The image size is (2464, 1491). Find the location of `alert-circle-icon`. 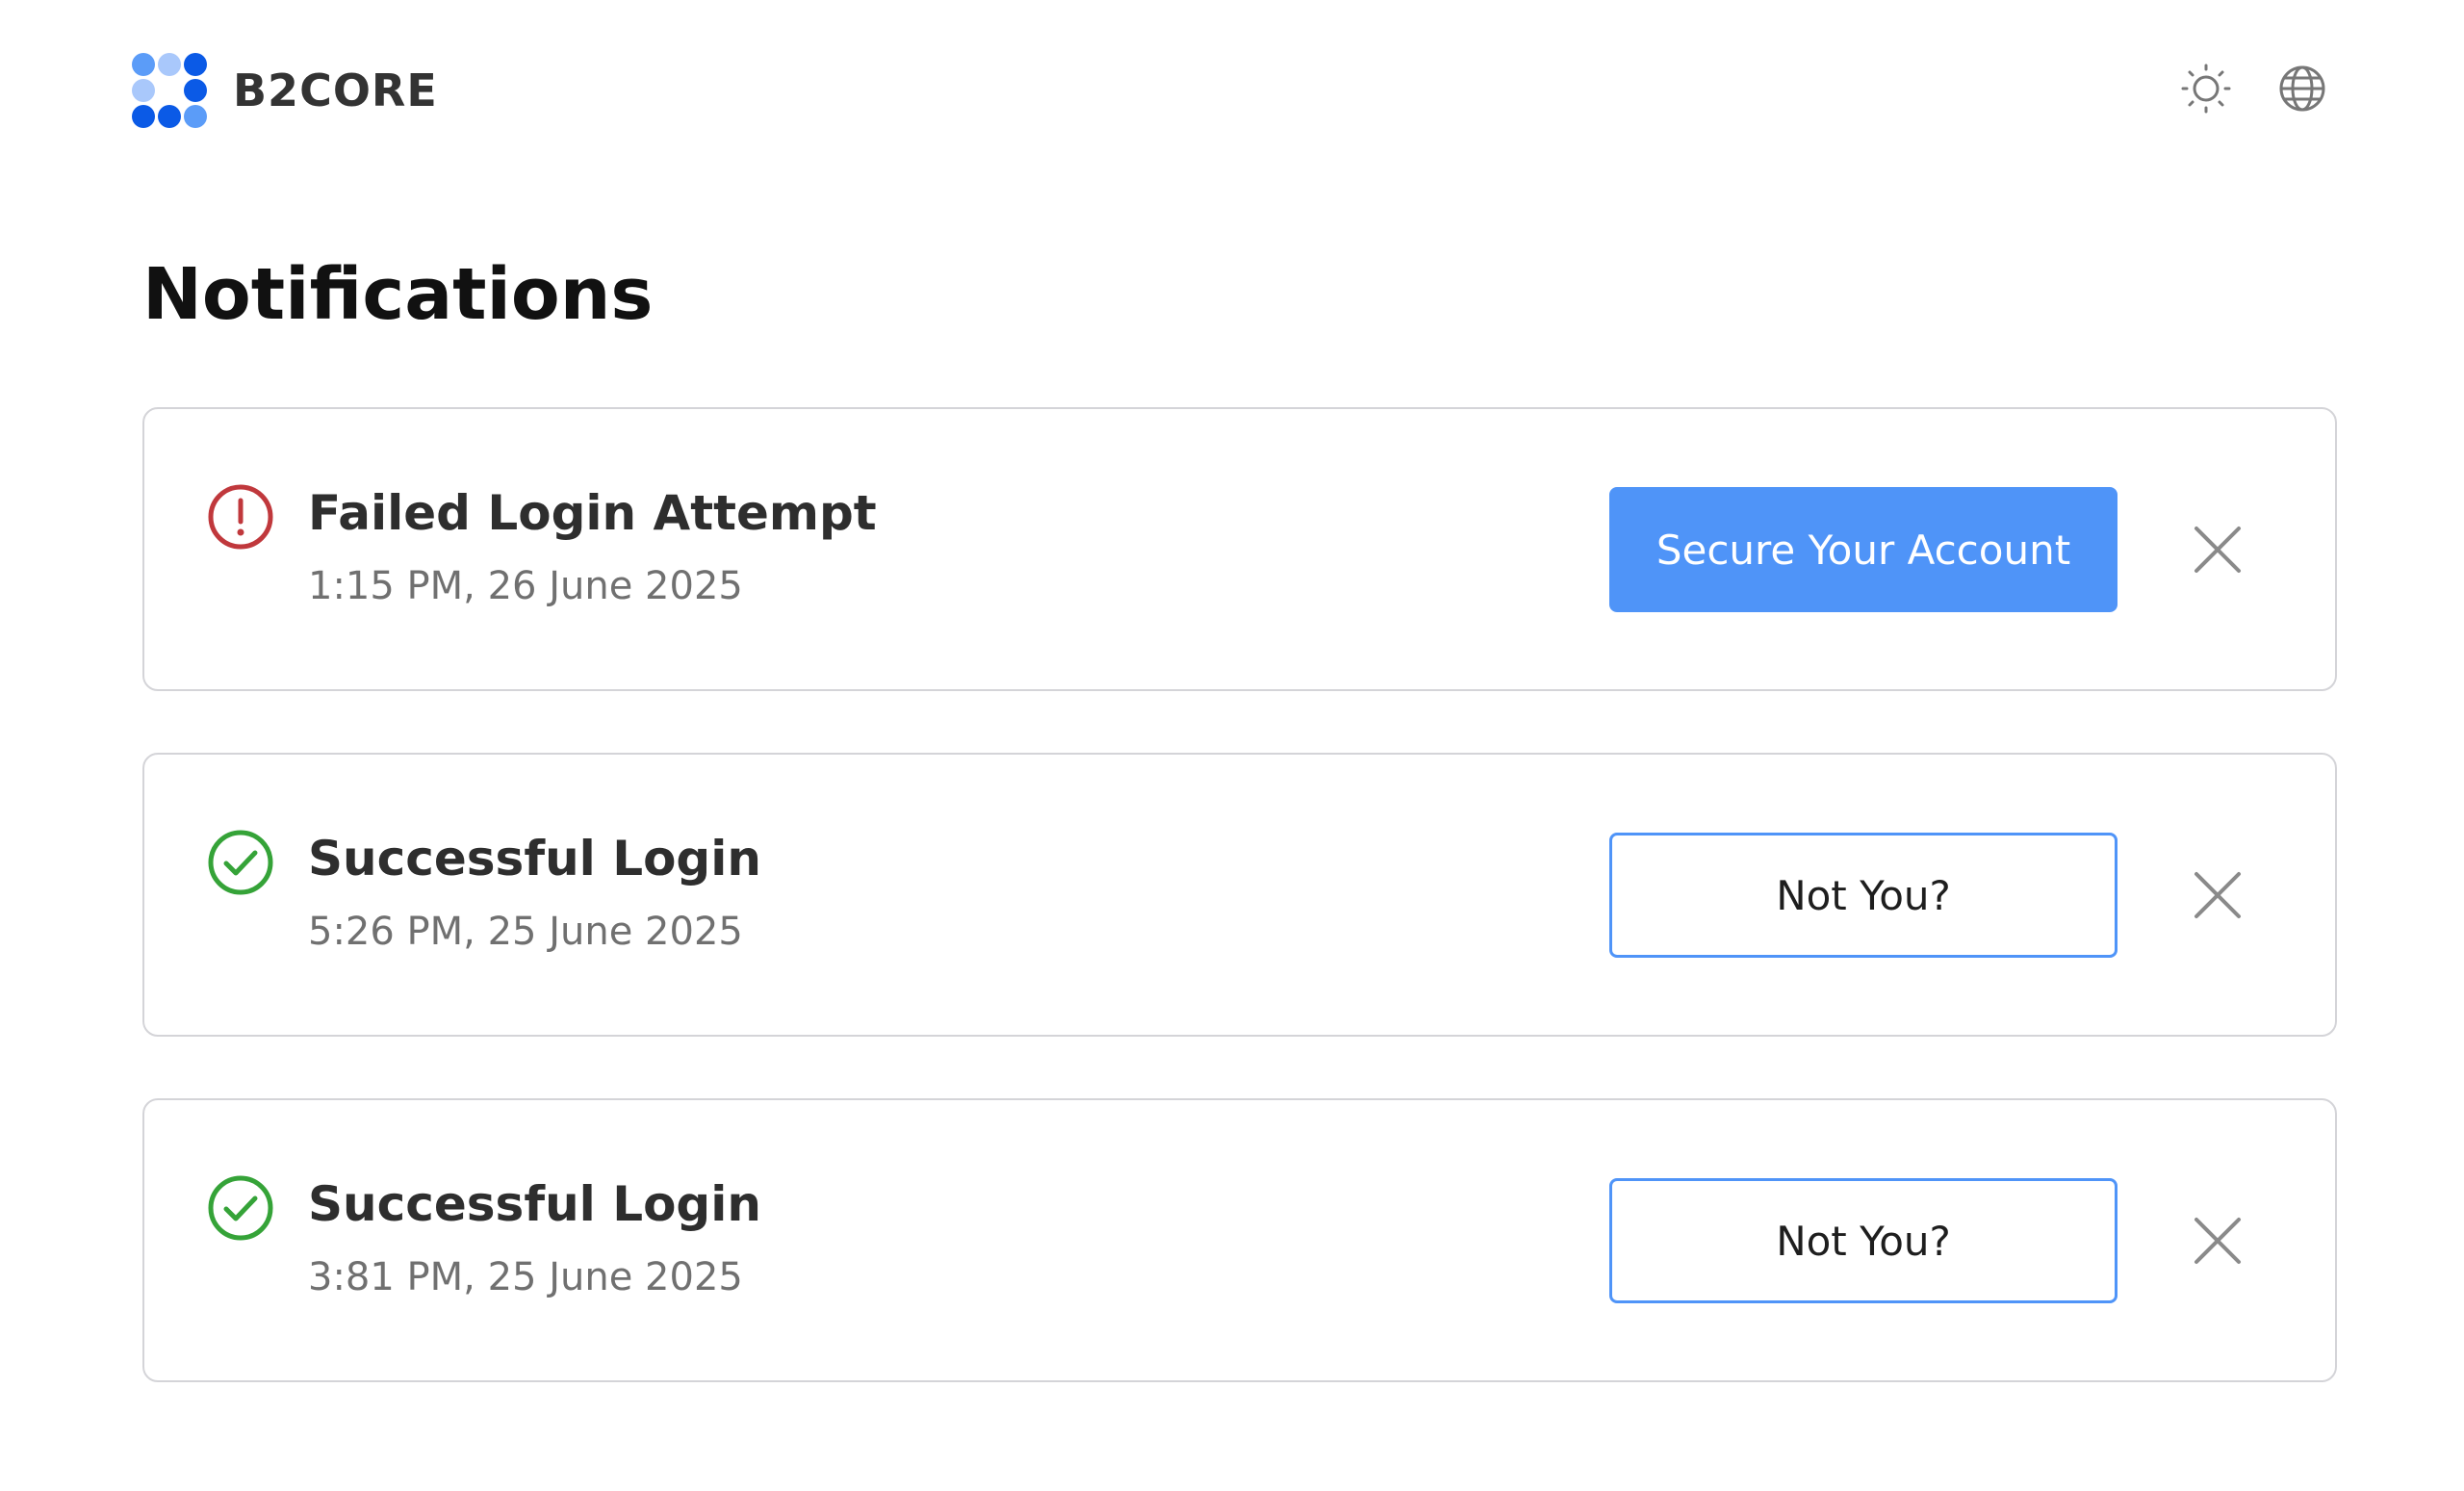

alert-circle-icon is located at coordinates (240, 517).